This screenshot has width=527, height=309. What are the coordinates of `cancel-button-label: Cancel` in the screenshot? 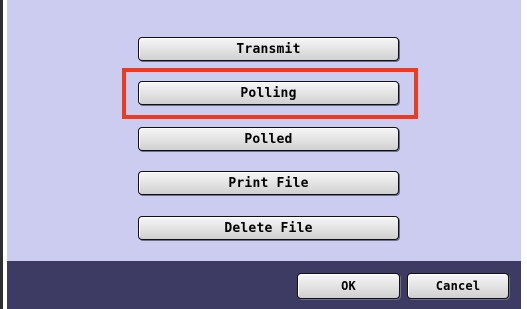 It's located at (458, 286).